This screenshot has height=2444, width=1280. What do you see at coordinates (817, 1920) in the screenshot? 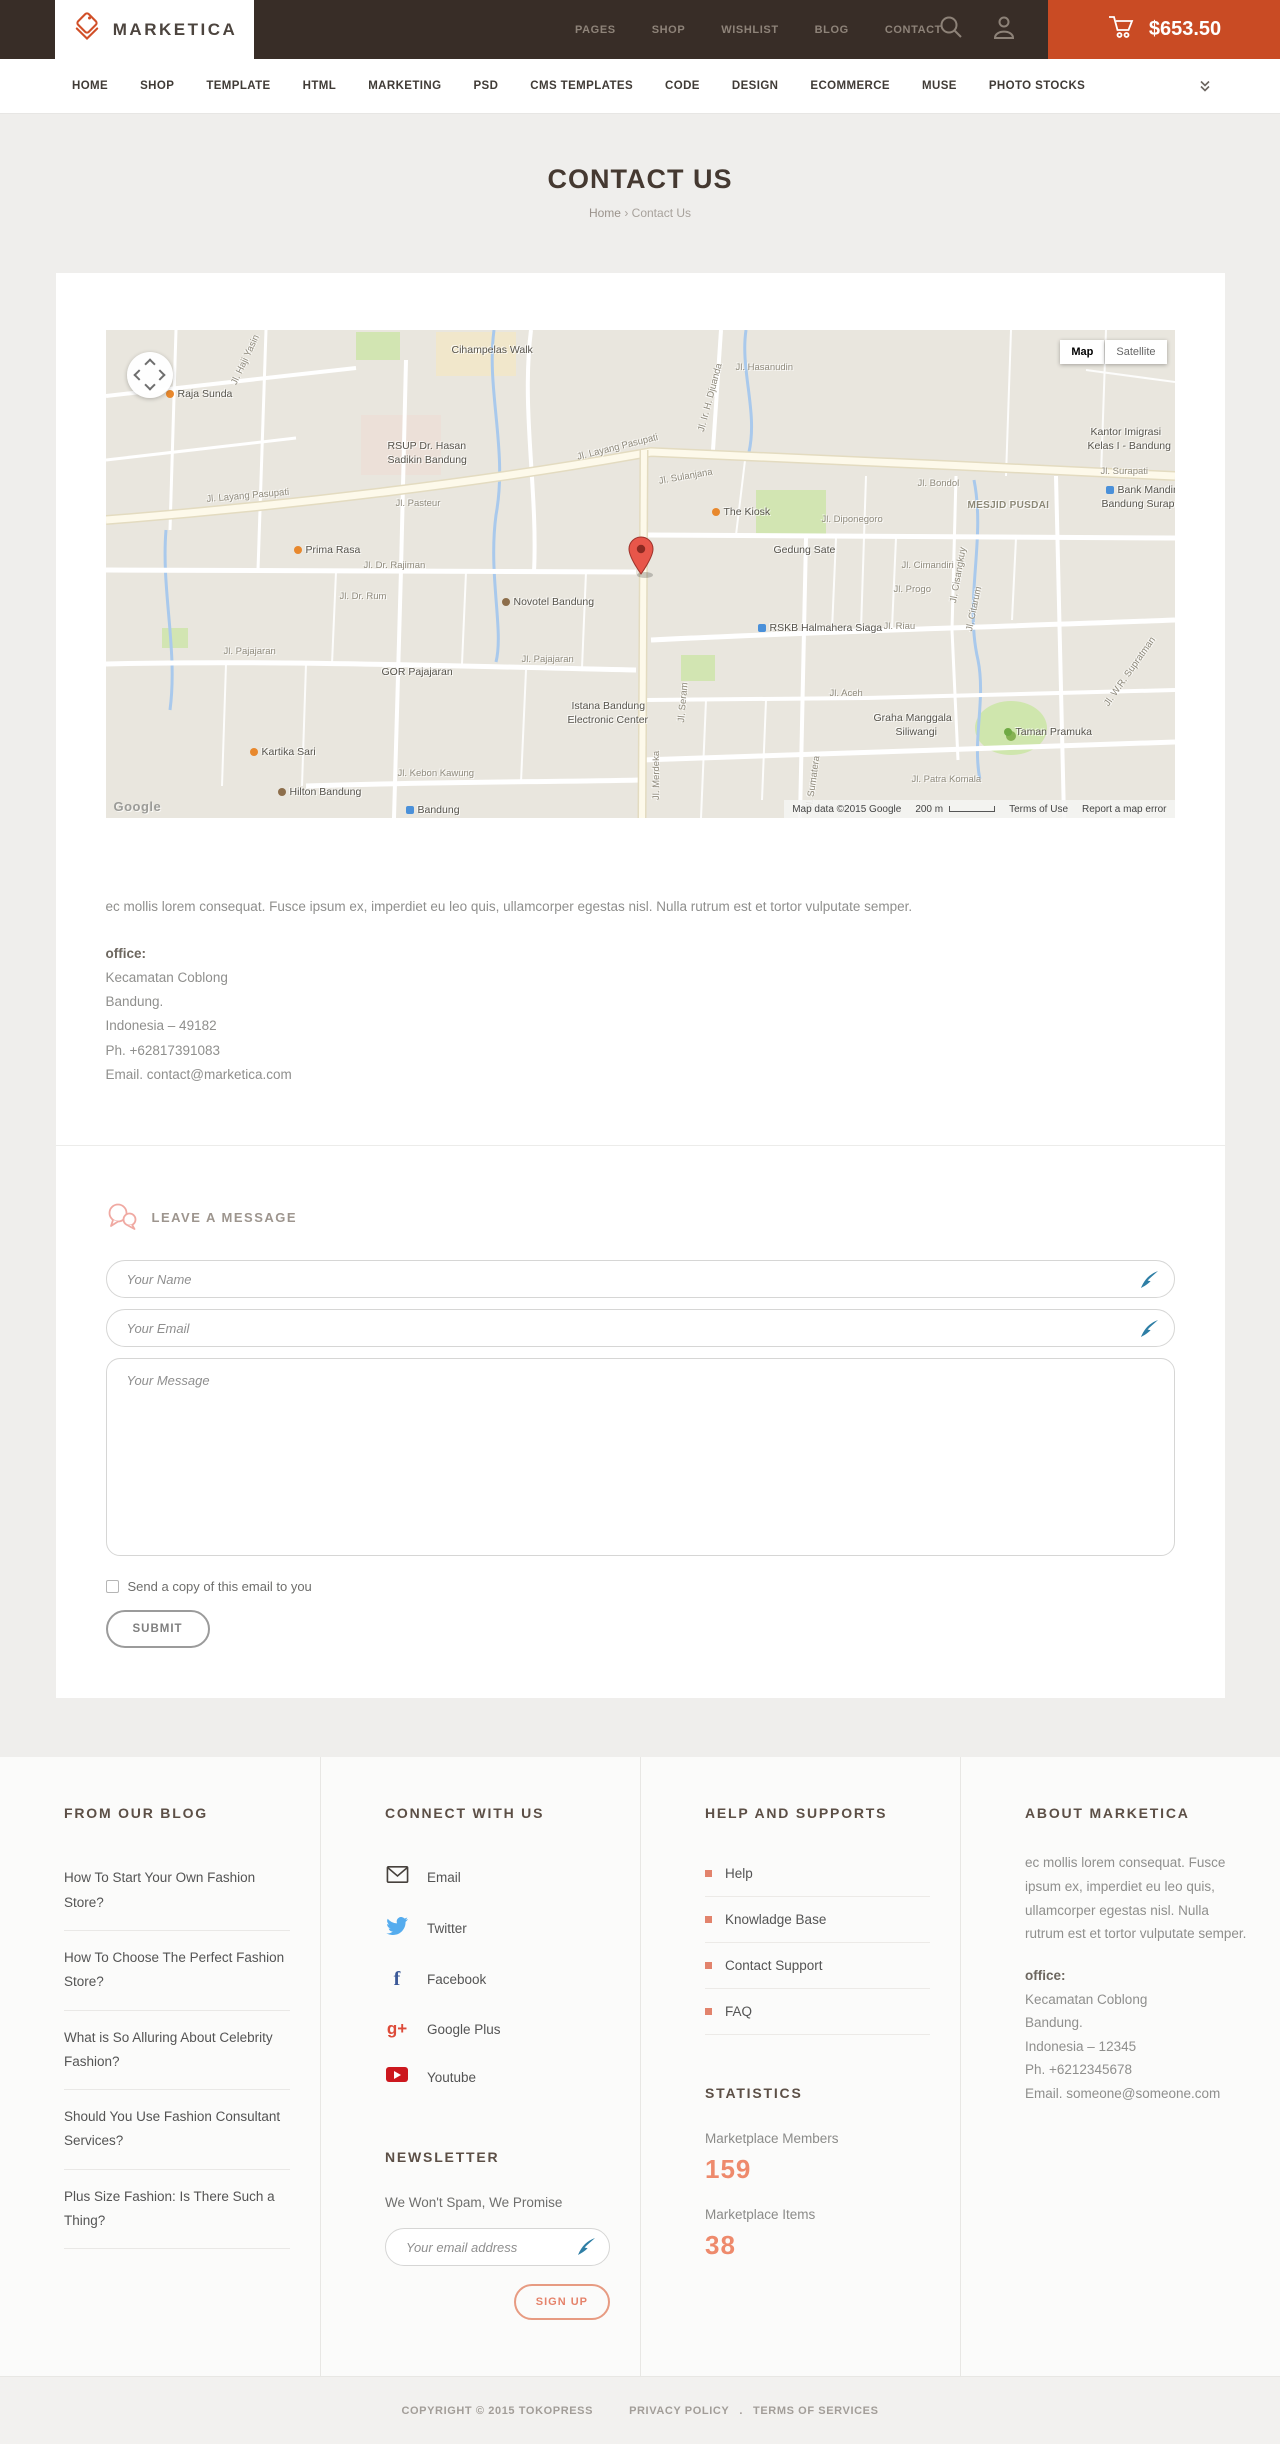
I see `help-link: Knowladge Base` at bounding box center [817, 1920].